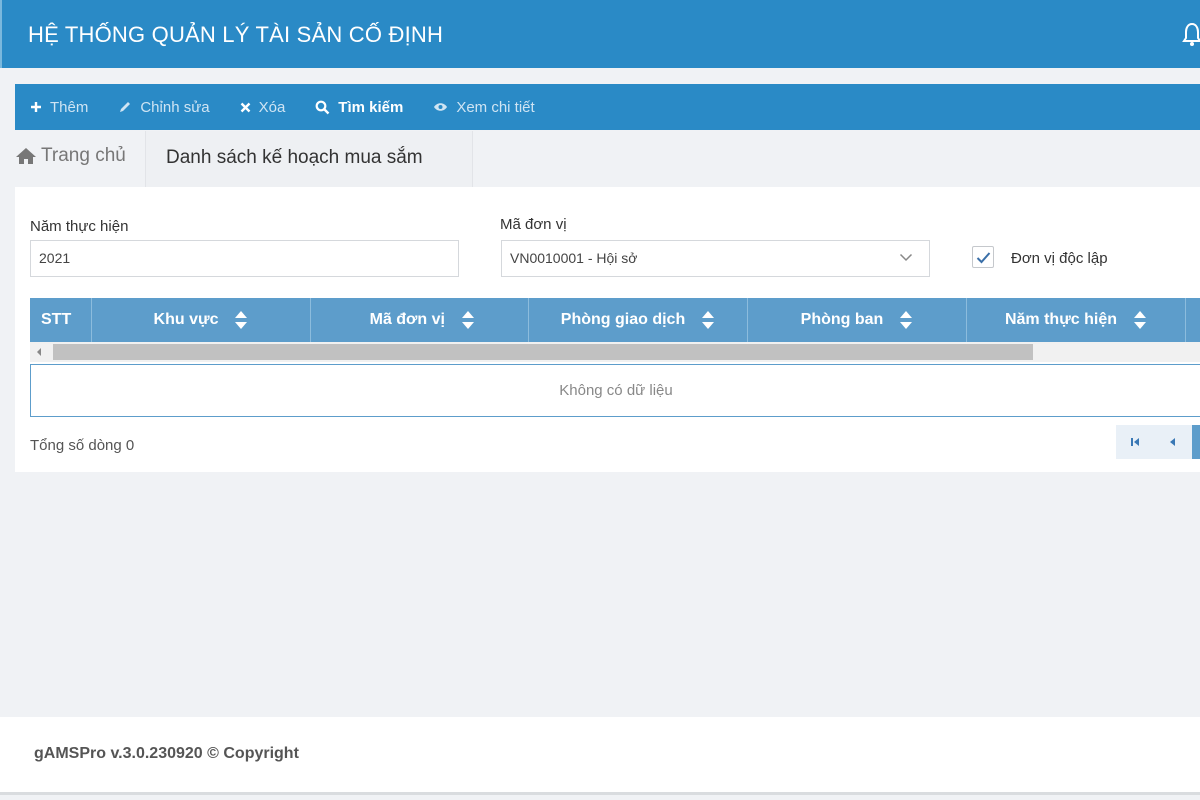  Describe the element at coordinates (715, 258) in the screenshot. I see `unit-select: VN0010001 - Hội sở` at that location.